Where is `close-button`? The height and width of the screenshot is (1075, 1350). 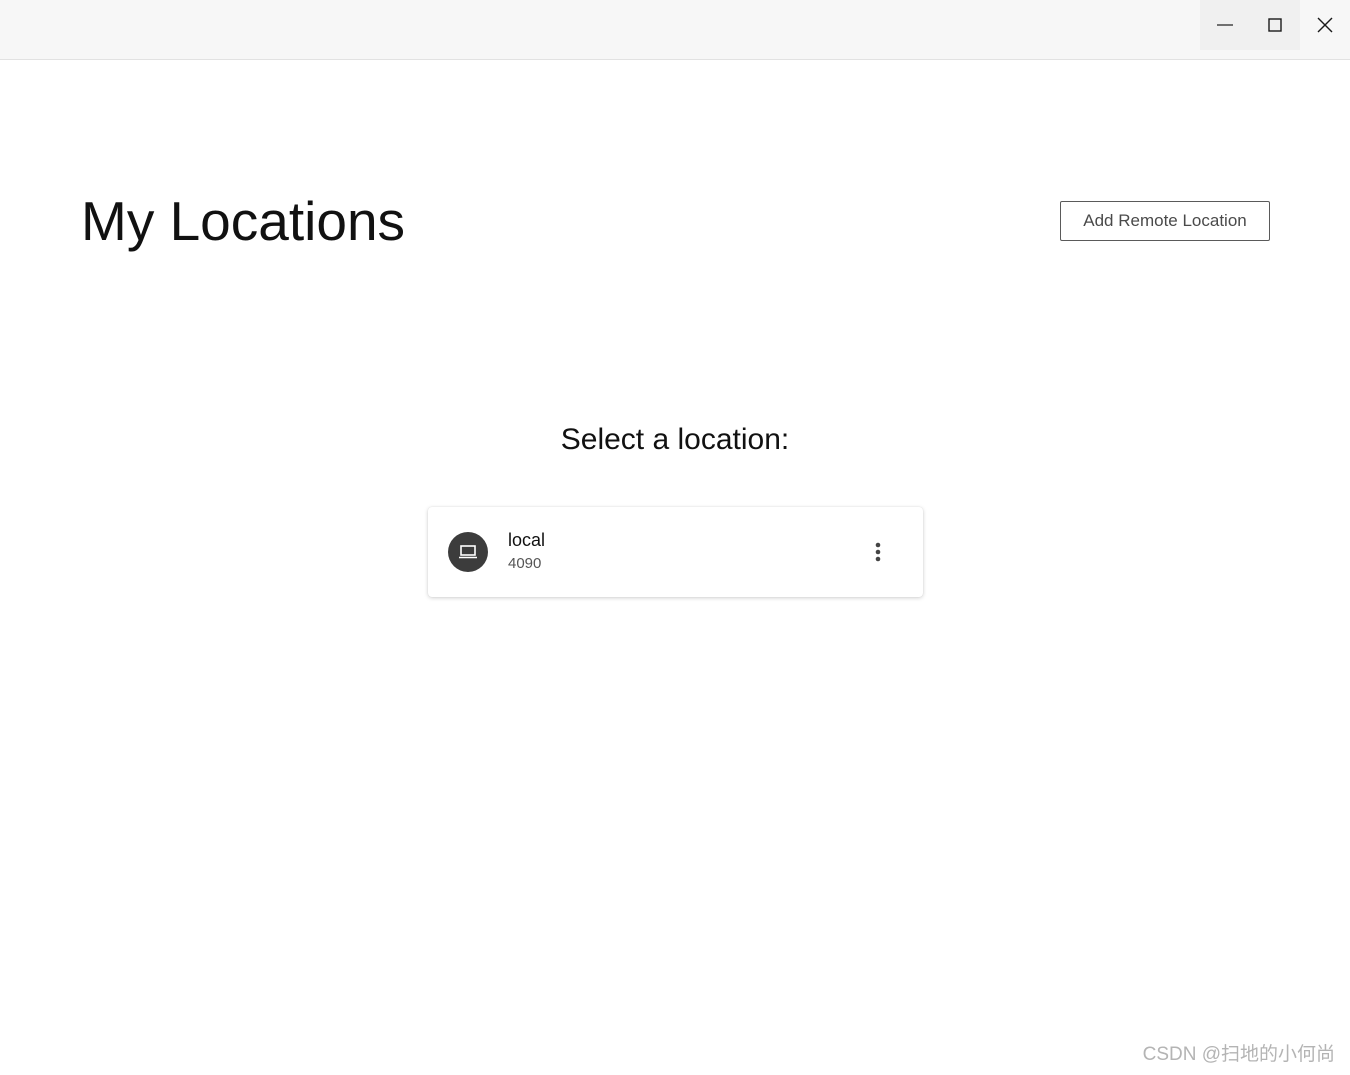 close-button is located at coordinates (1325, 25).